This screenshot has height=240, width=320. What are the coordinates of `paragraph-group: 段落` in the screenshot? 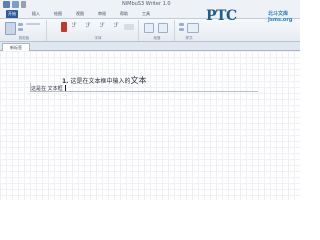 It's located at (157, 30).